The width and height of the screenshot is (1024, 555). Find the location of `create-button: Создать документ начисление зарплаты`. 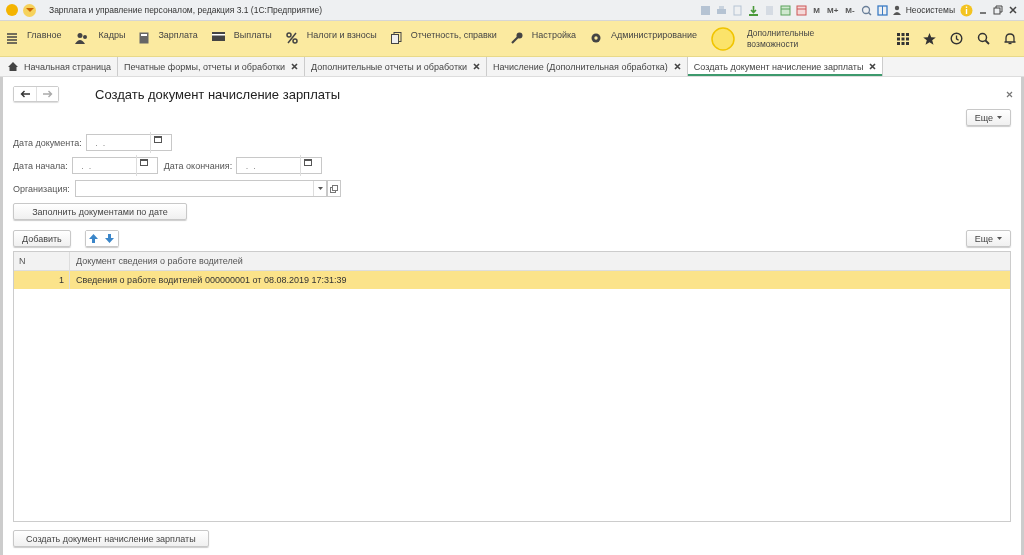

create-button: Создать документ начисление зарплаты is located at coordinates (111, 538).